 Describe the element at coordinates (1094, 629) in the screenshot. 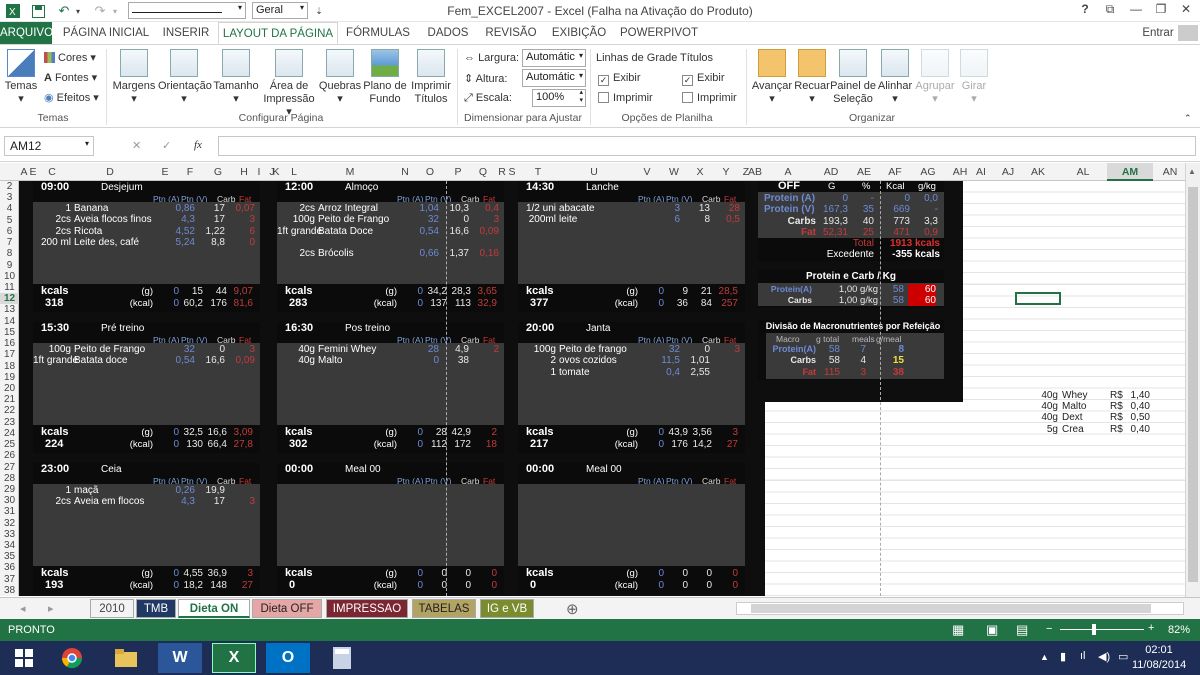

I see `zoom-handle` at that location.